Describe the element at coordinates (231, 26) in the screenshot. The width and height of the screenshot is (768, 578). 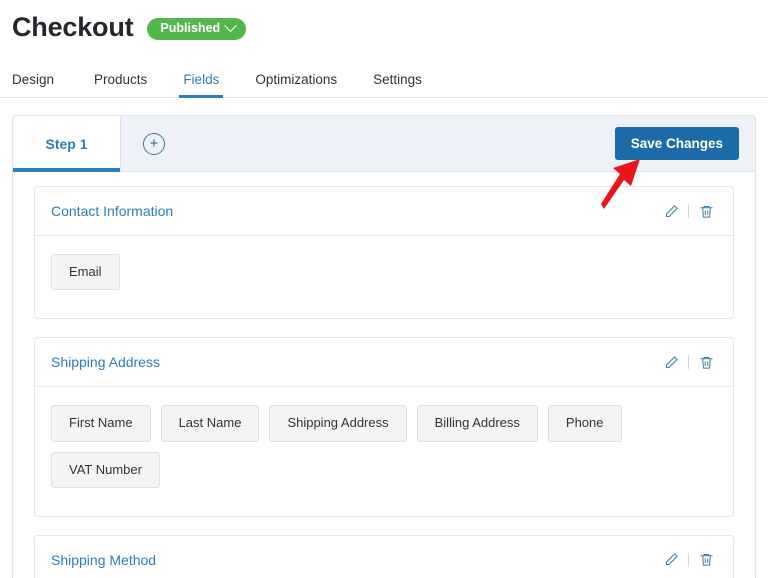
I see `chevron-down-icon` at that location.